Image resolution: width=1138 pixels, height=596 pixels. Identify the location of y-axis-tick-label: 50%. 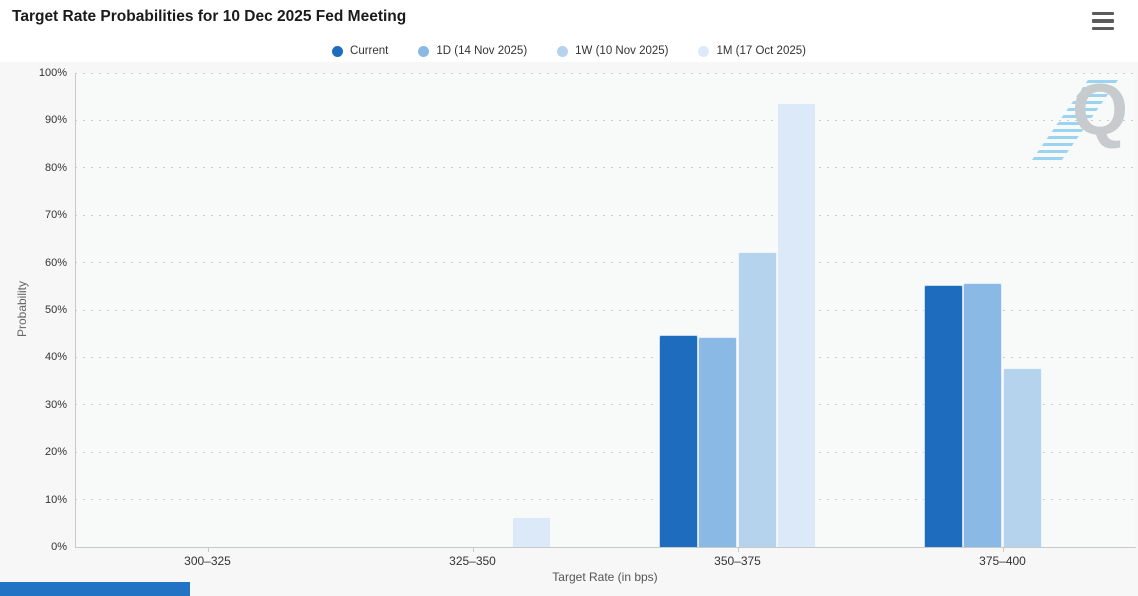
(55, 310).